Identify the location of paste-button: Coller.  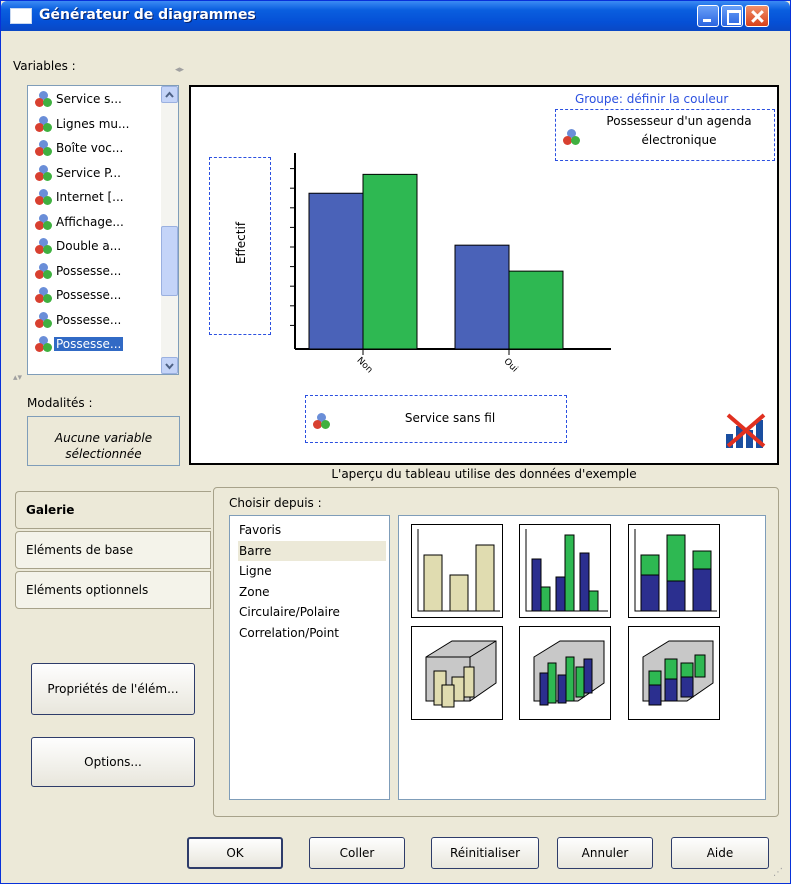
(357, 853).